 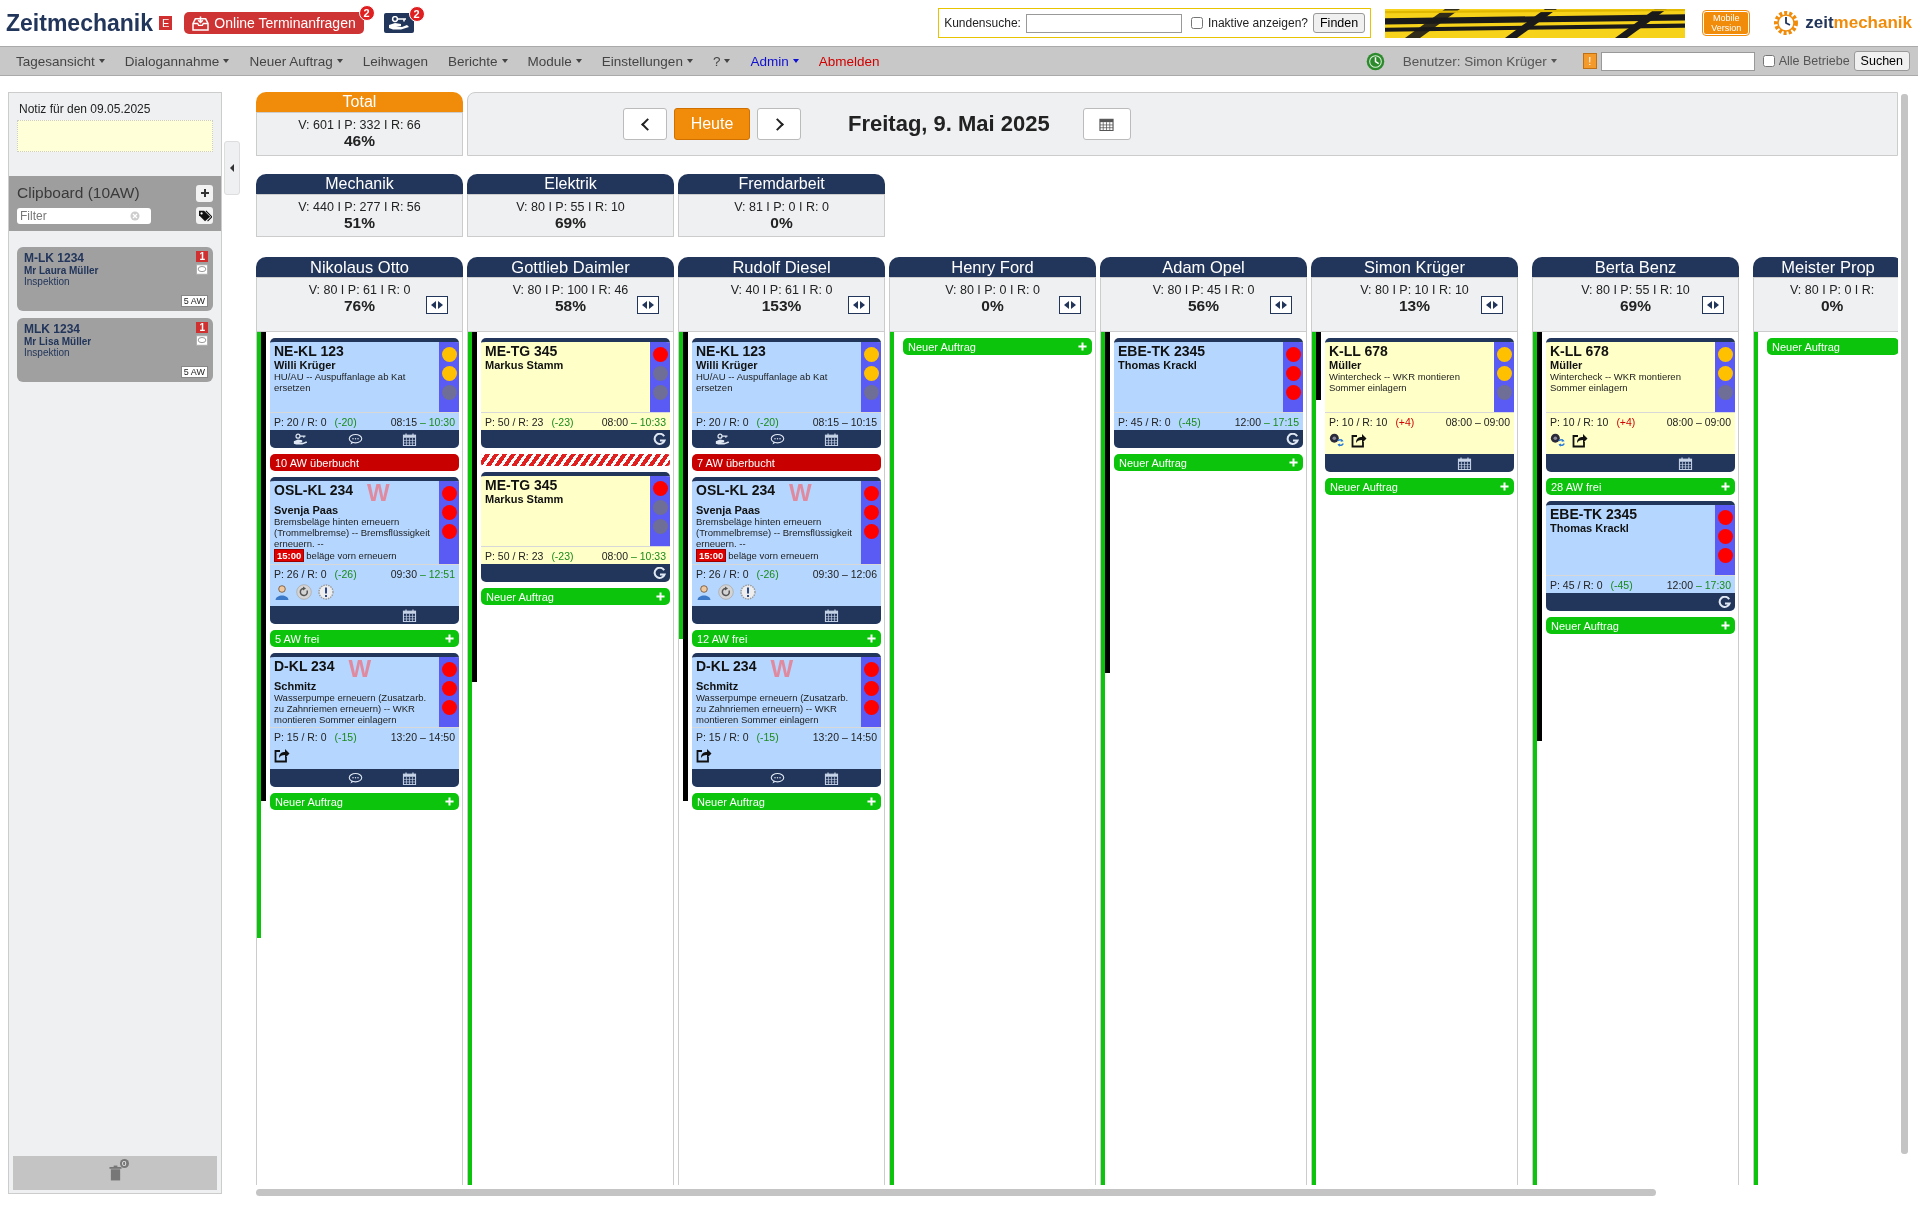 I want to click on clipboard-card: MLK 1234 Mr Lisa Müller Inspektion 1 5 AW, so click(x=115, y=350).